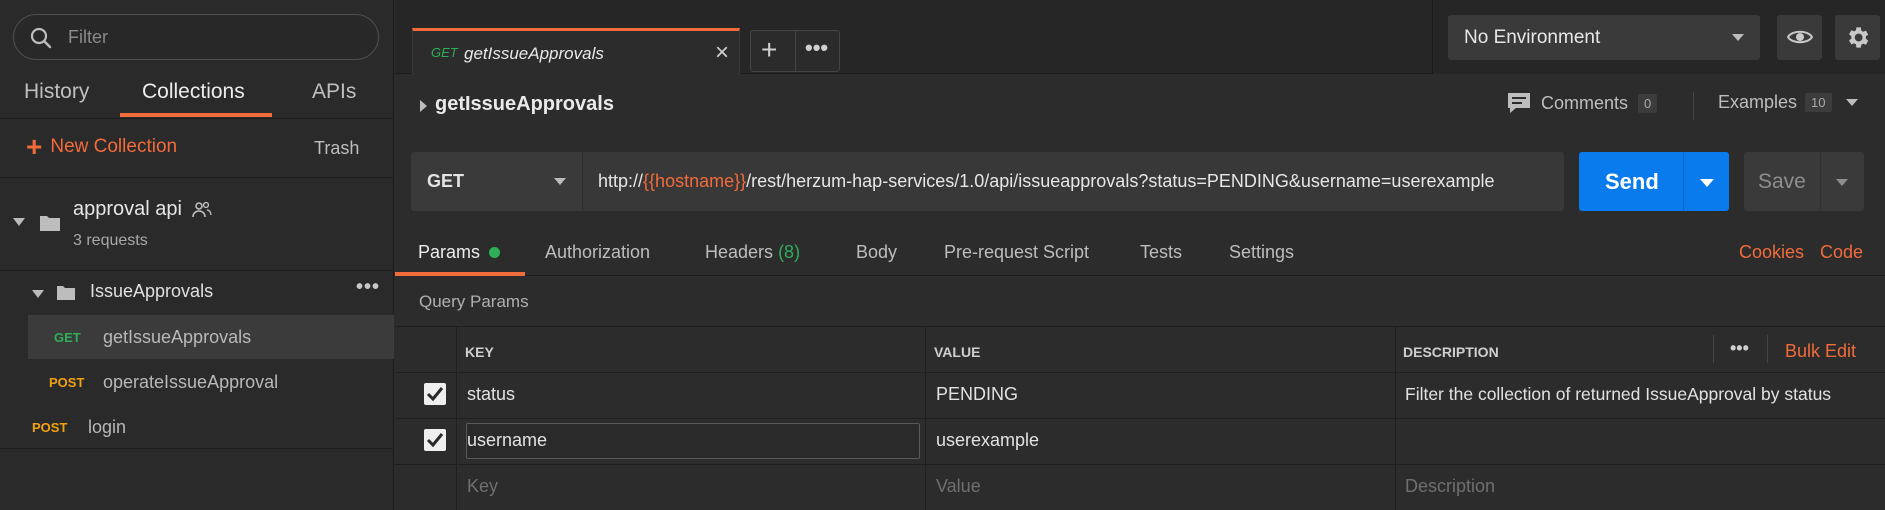 The height and width of the screenshot is (510, 1885). I want to click on headers-count: (8), so click(789, 252).